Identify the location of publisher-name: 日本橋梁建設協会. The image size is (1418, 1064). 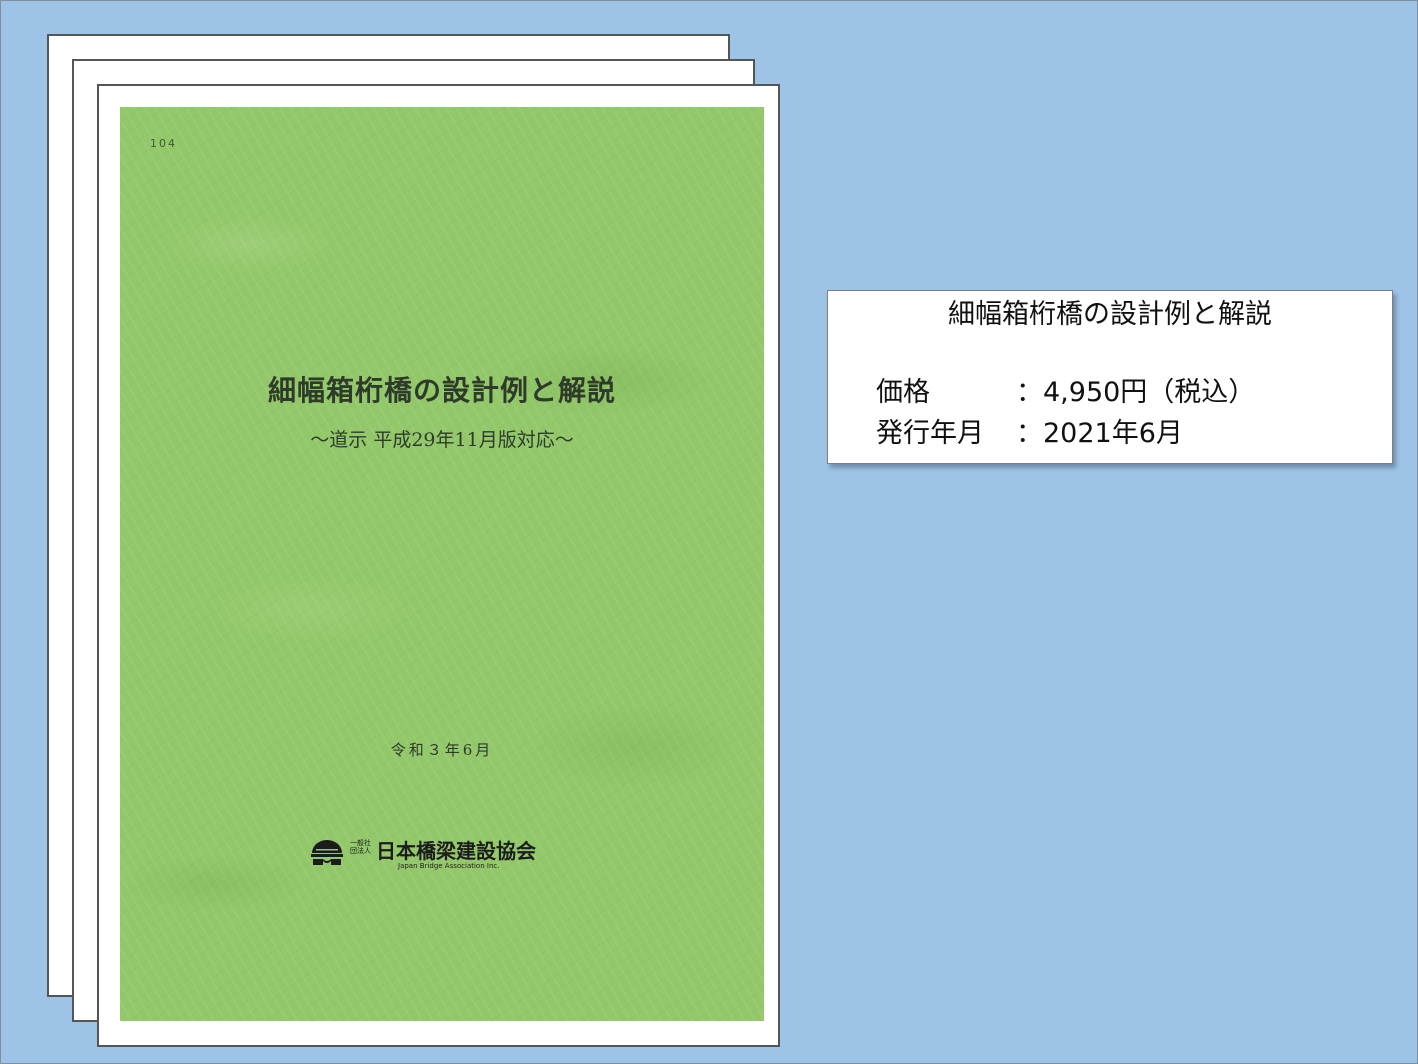
(456, 851).